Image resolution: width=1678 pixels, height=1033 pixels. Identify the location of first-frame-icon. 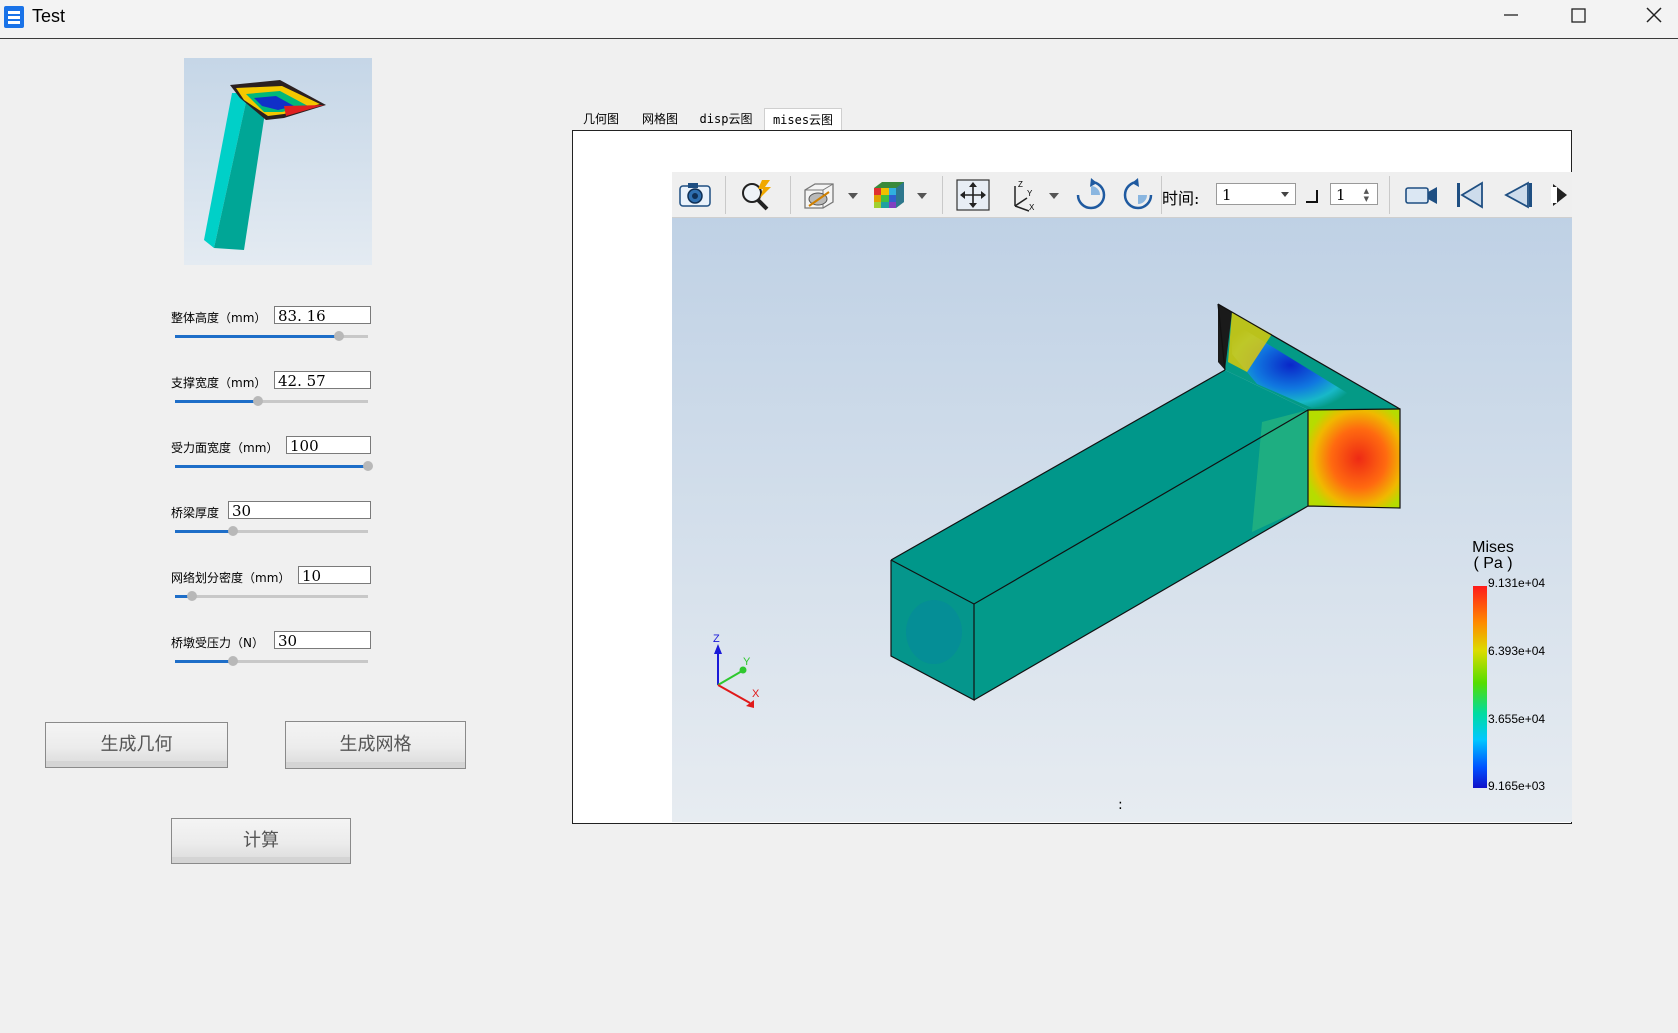
(1470, 195).